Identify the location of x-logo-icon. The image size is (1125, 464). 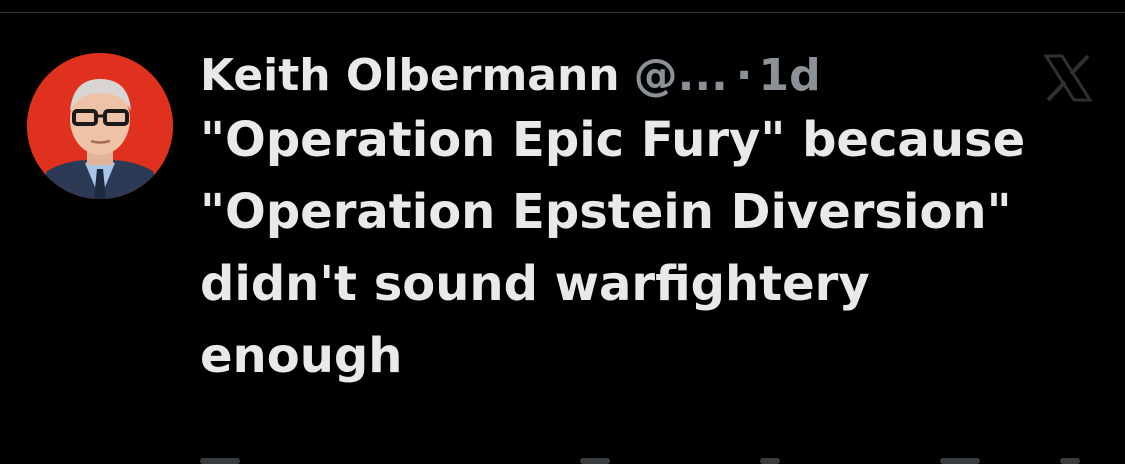
(1068, 78).